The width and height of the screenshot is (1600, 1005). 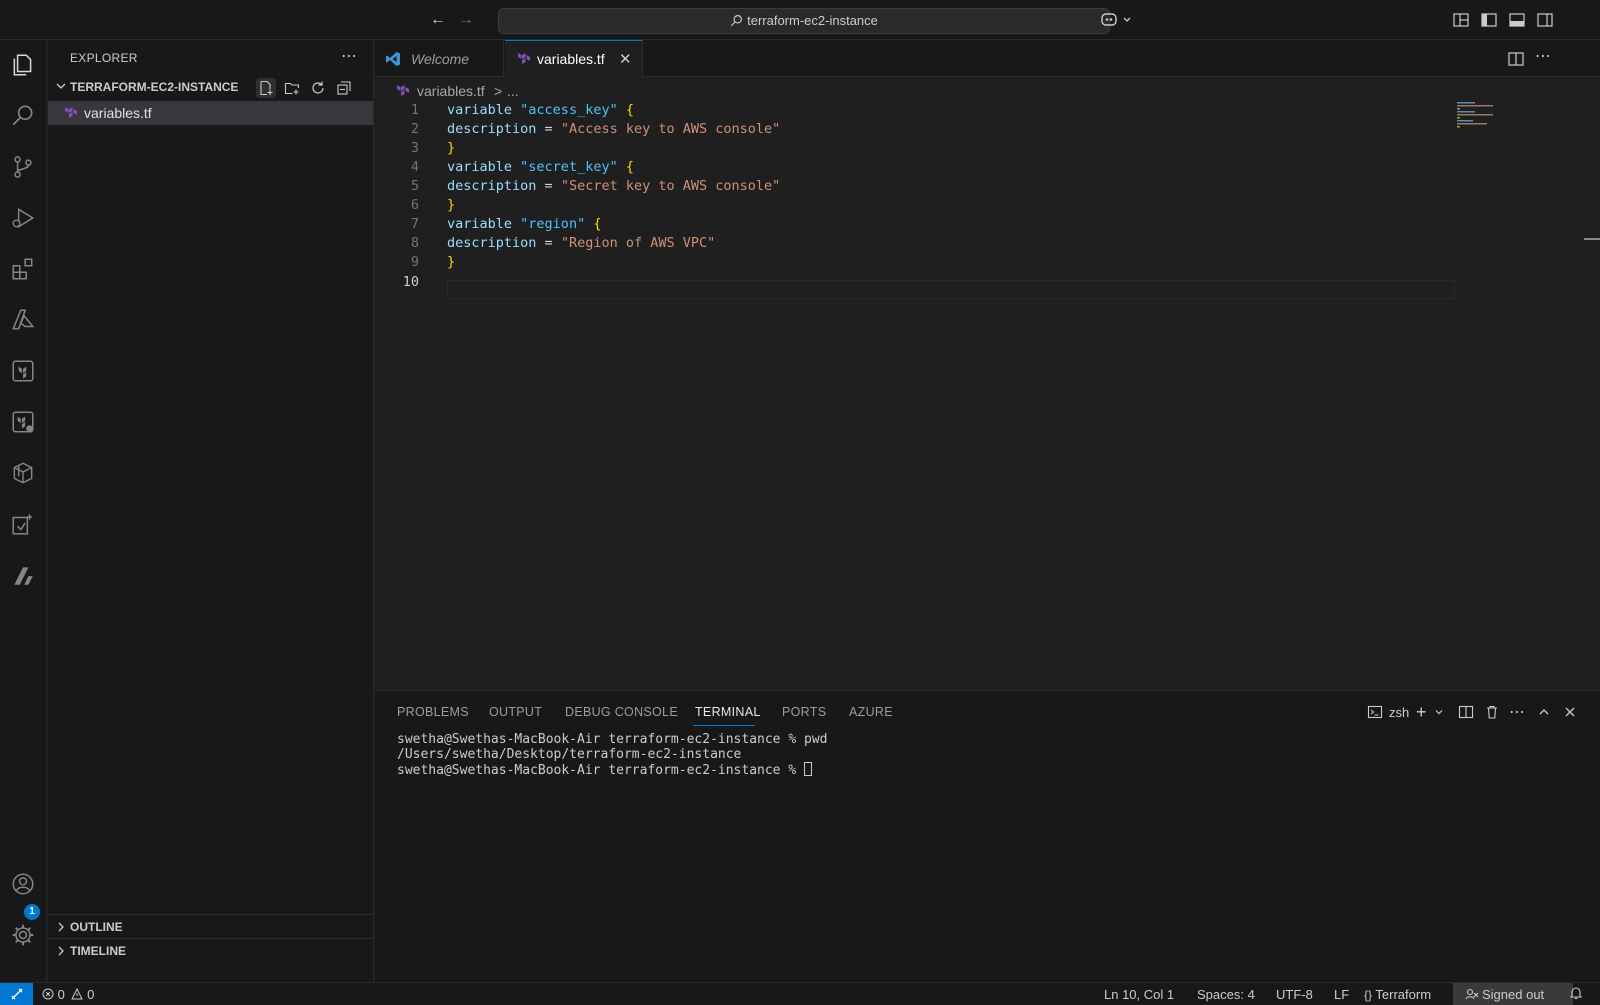 I want to click on folder-name: TERRAFORM-EC2-INSTANCE, so click(x=154, y=87).